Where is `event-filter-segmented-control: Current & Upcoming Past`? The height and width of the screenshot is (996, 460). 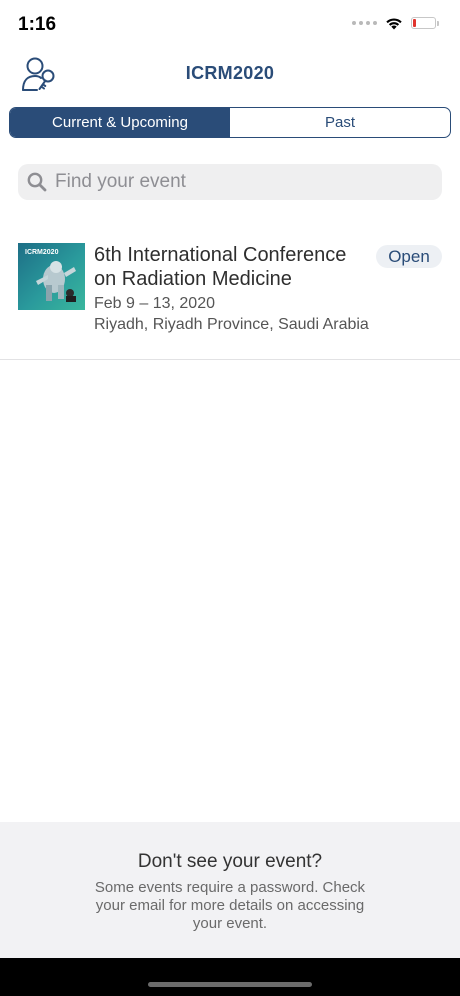 event-filter-segmented-control: Current & Upcoming Past is located at coordinates (230, 122).